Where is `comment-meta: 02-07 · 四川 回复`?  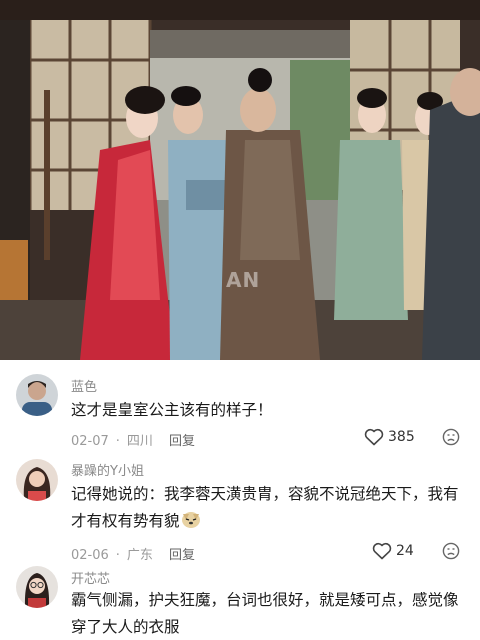
comment-meta: 02-07 · 四川 回复 is located at coordinates (133, 439).